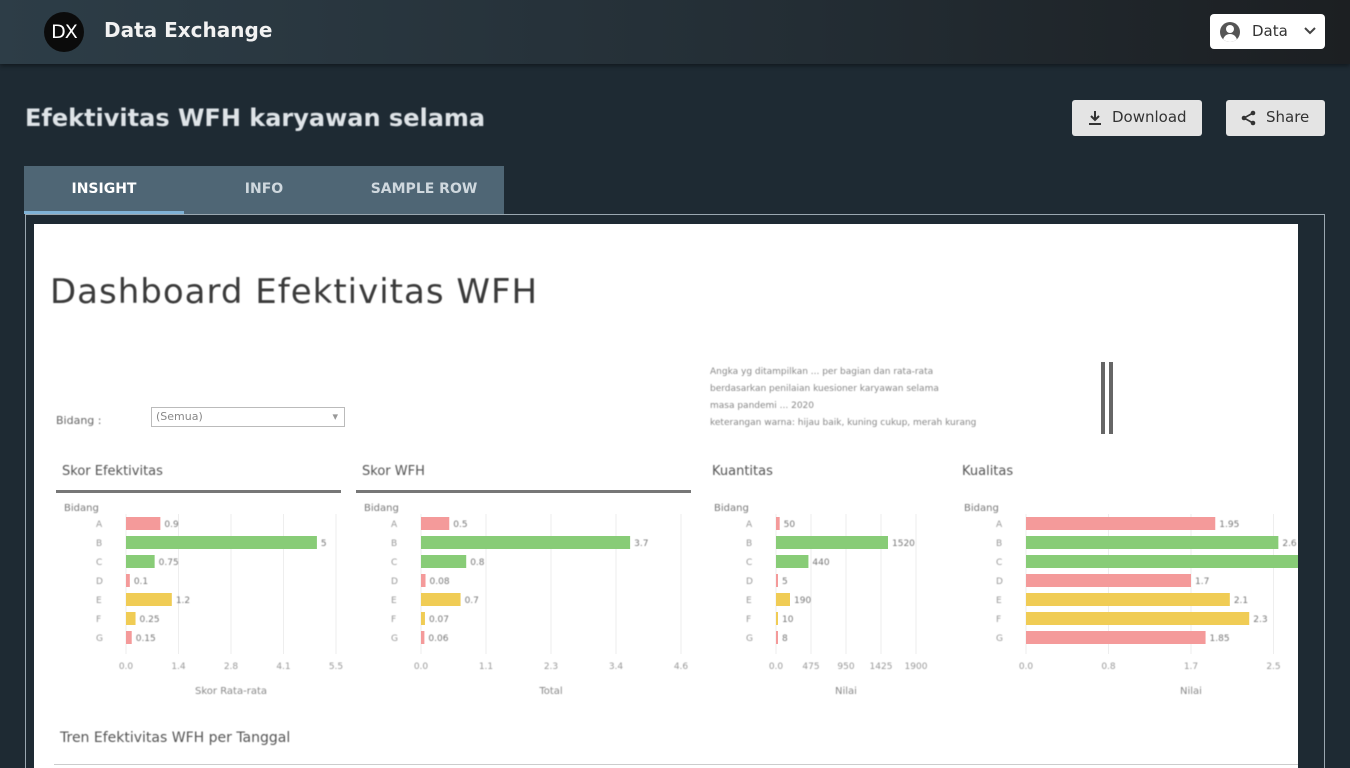  What do you see at coordinates (1289, 544) in the screenshot?
I see `data-label: 2.6` at bounding box center [1289, 544].